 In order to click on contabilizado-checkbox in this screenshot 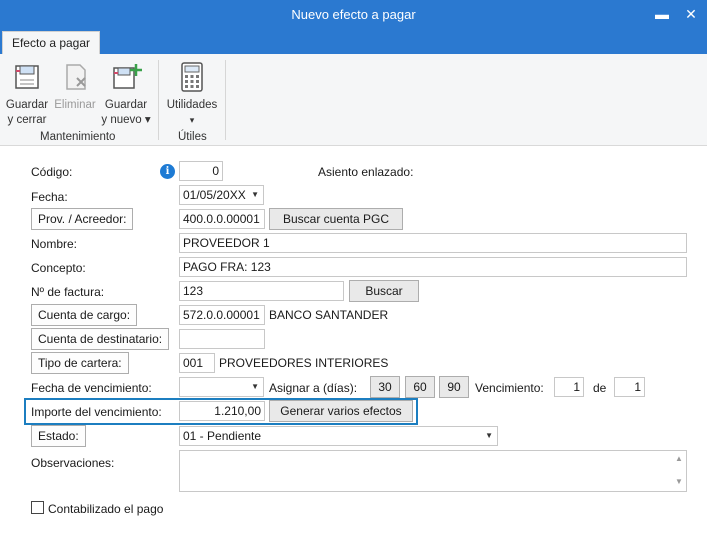, I will do `click(37, 507)`.